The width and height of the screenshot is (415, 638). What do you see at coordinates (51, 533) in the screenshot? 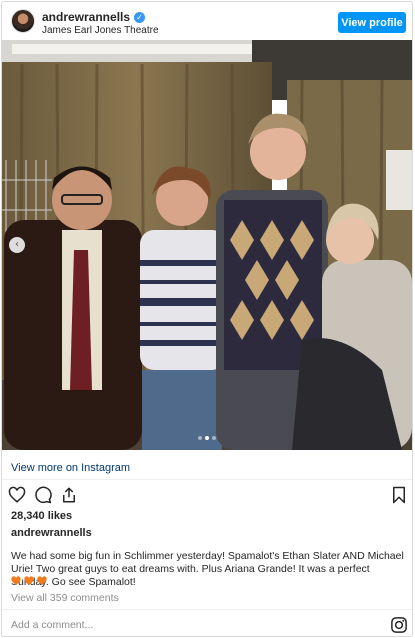
I see `caption-author: andrewrannells` at bounding box center [51, 533].